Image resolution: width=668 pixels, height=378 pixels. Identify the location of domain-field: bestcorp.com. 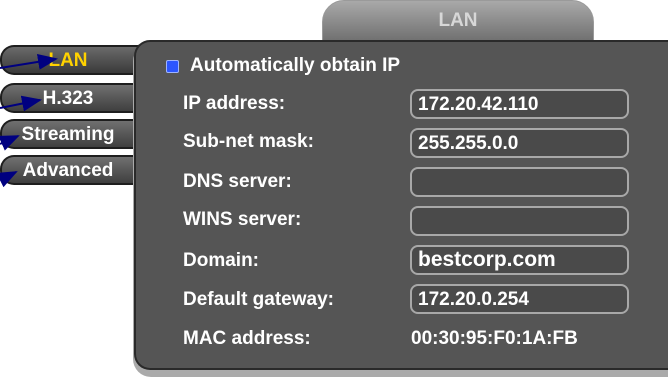
(519, 260).